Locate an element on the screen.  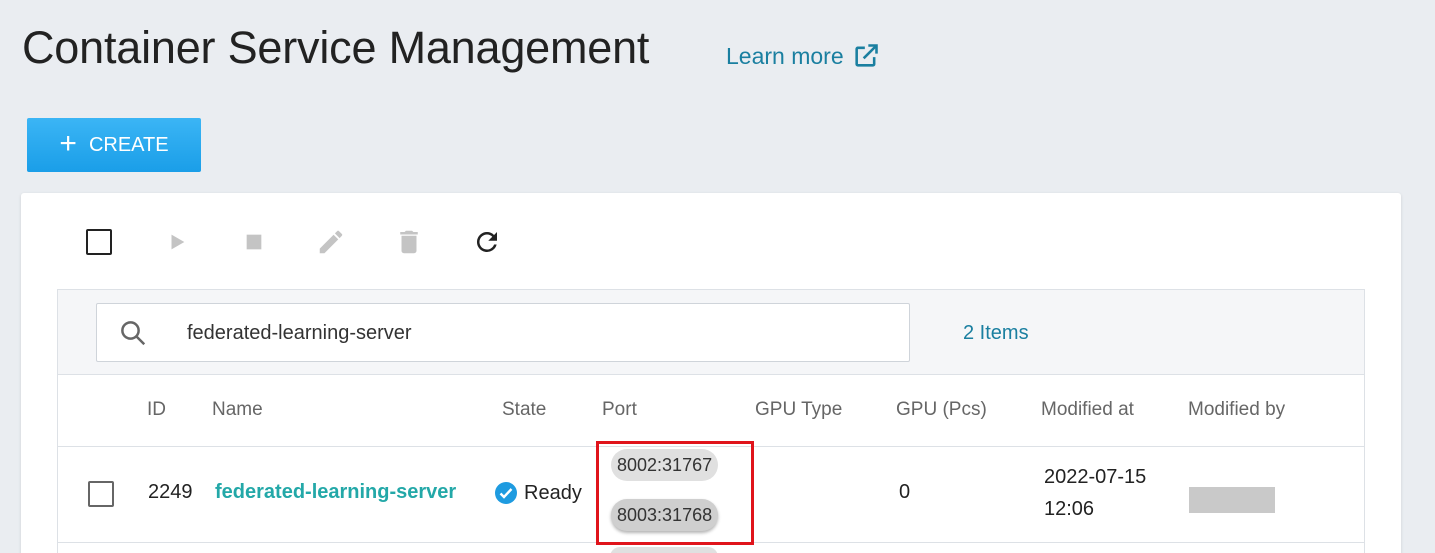
row-modified-date: 2022-07-15 is located at coordinates (1095, 477).